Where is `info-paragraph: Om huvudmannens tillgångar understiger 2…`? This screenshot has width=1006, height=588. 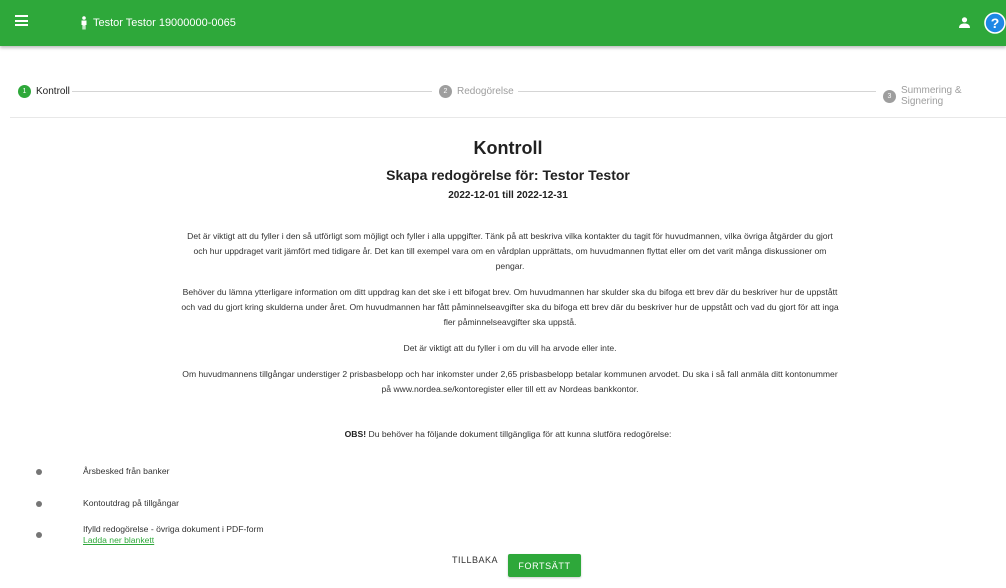 info-paragraph: Om huvudmannens tillgångar understiger 2… is located at coordinates (510, 381).